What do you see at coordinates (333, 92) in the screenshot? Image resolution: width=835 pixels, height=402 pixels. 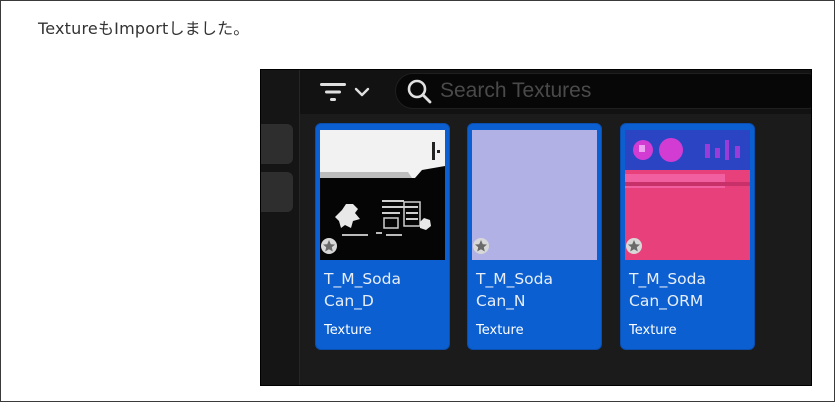 I see `filter-lines-icon` at bounding box center [333, 92].